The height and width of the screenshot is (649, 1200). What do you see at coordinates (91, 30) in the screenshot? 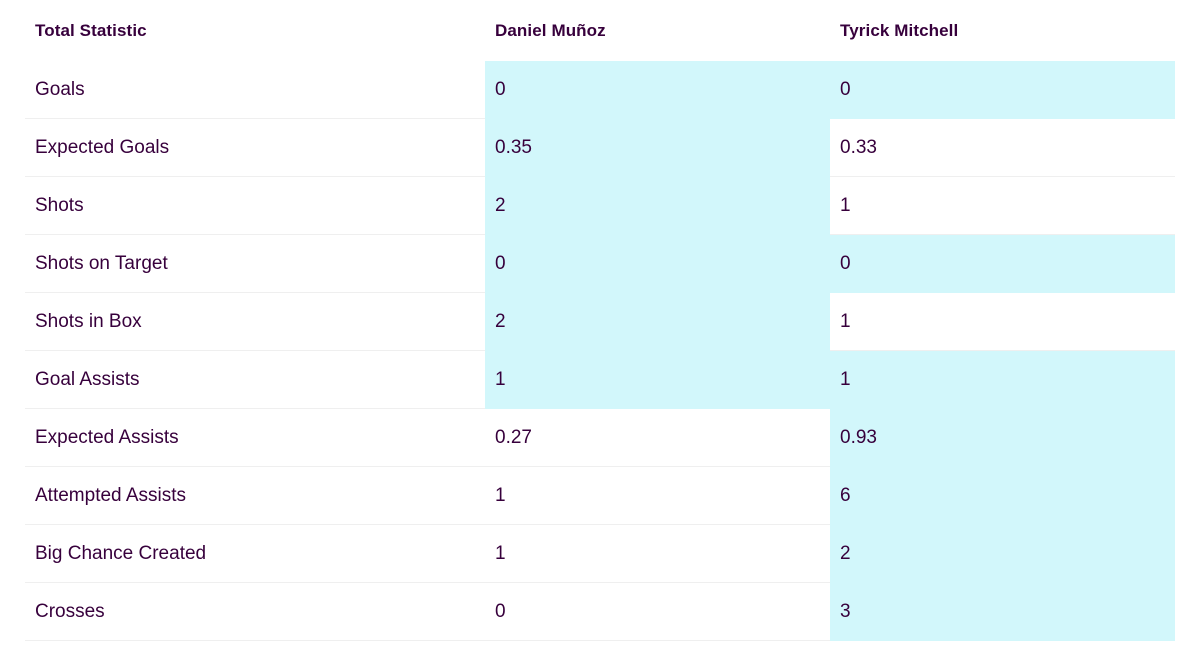
I see `header-stat-label: Total Statistic` at bounding box center [91, 30].